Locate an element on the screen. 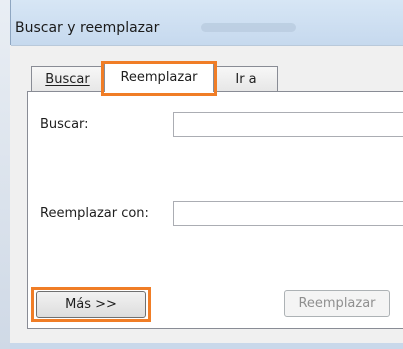 The width and height of the screenshot is (403, 349). replace-with-input is located at coordinates (288, 213).